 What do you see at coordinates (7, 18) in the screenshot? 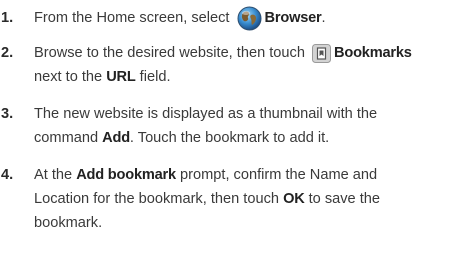
I see `step-number: 1.` at bounding box center [7, 18].